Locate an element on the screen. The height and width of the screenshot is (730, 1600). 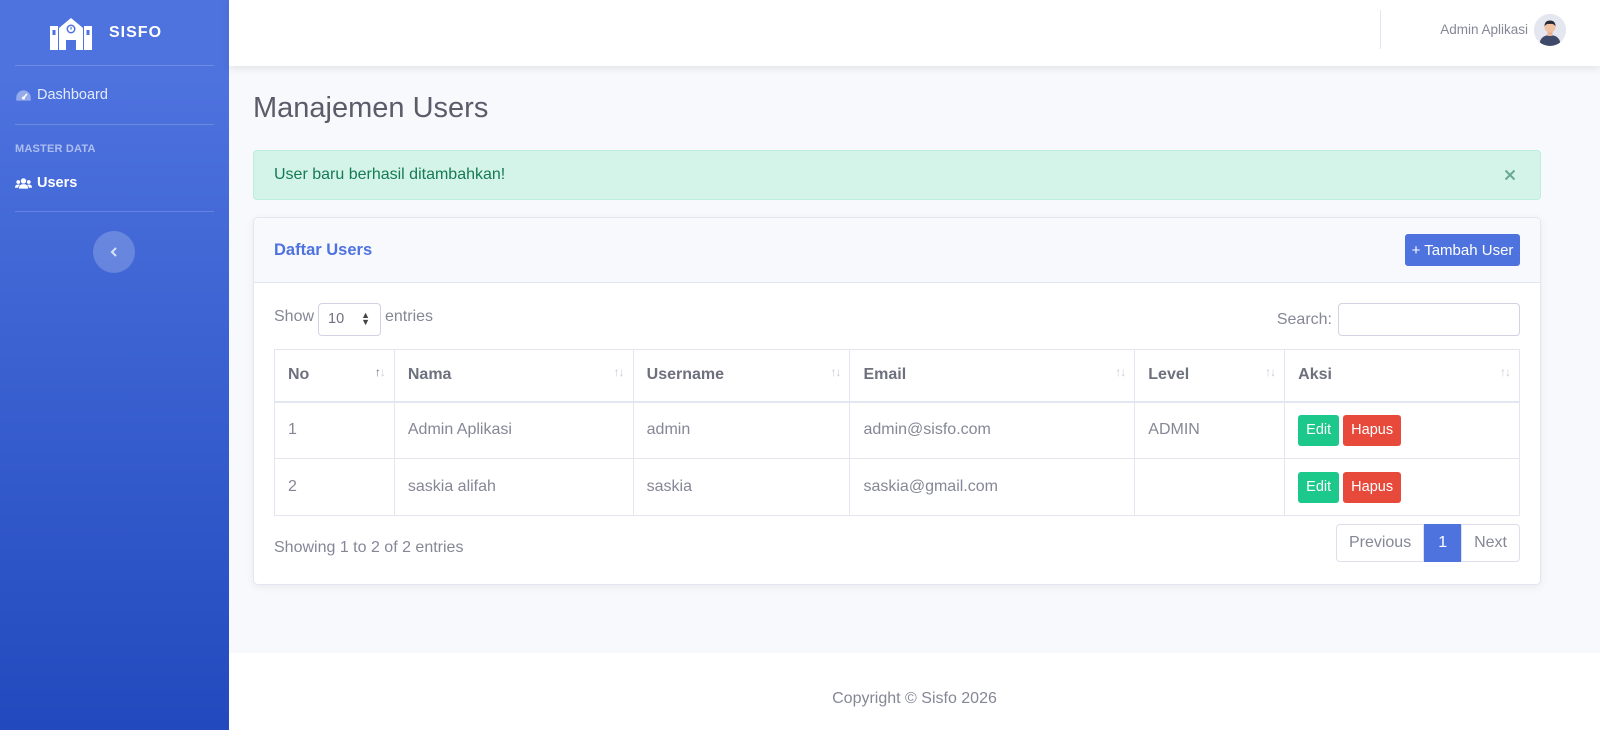
cell-nama: Admin Aplikasi is located at coordinates (513, 430).